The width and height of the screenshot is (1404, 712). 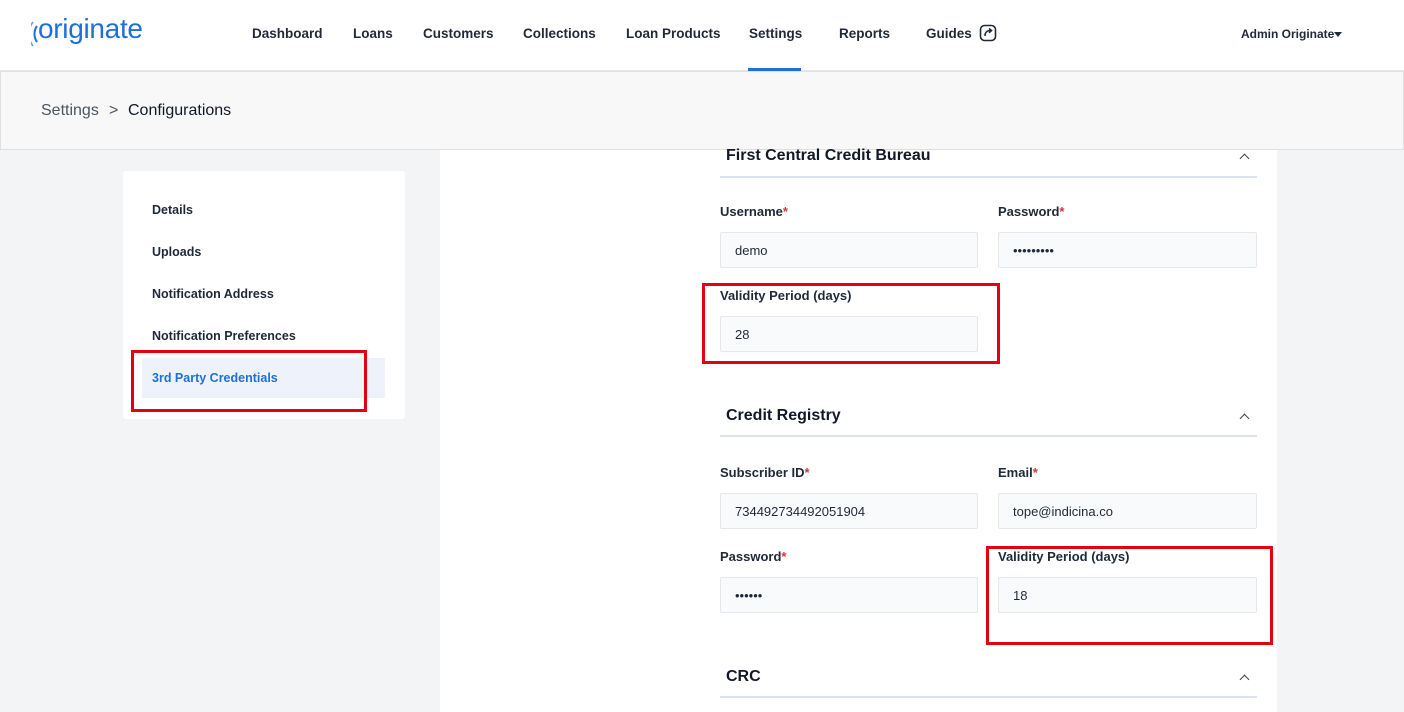 I want to click on nav-guides: Guides, so click(x=949, y=33).